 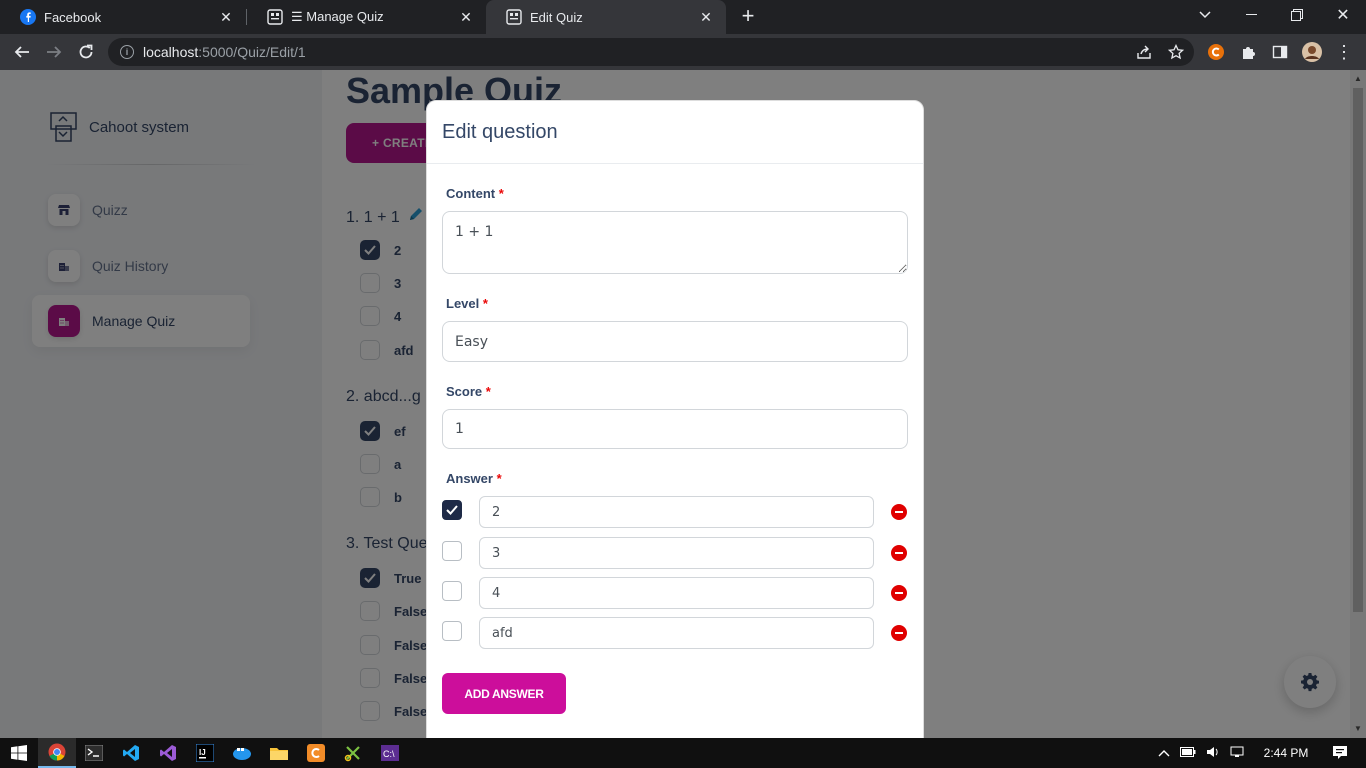 What do you see at coordinates (1286, 753) in the screenshot?
I see `clock-time: 2:44 PM` at bounding box center [1286, 753].